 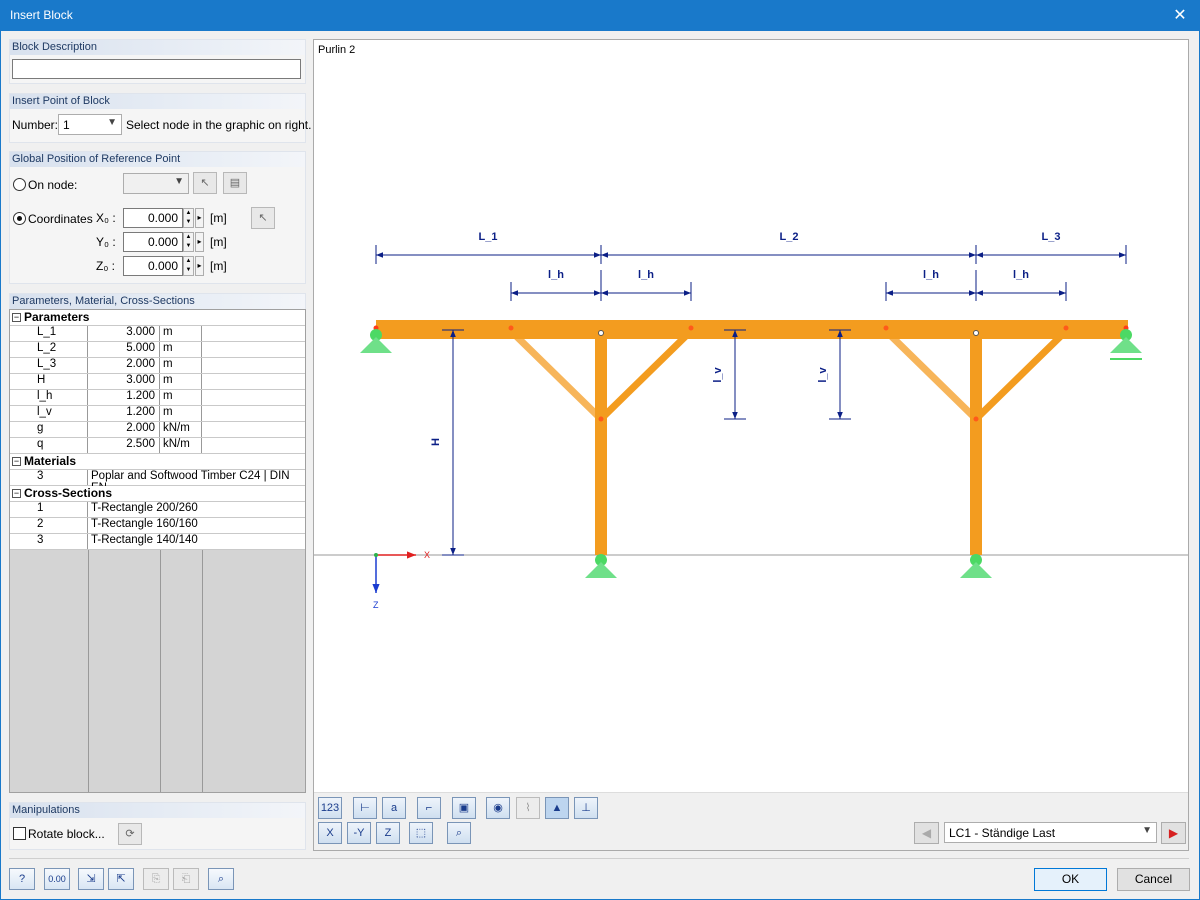 I want to click on materials-section: − Materials, so click(x=157, y=462).